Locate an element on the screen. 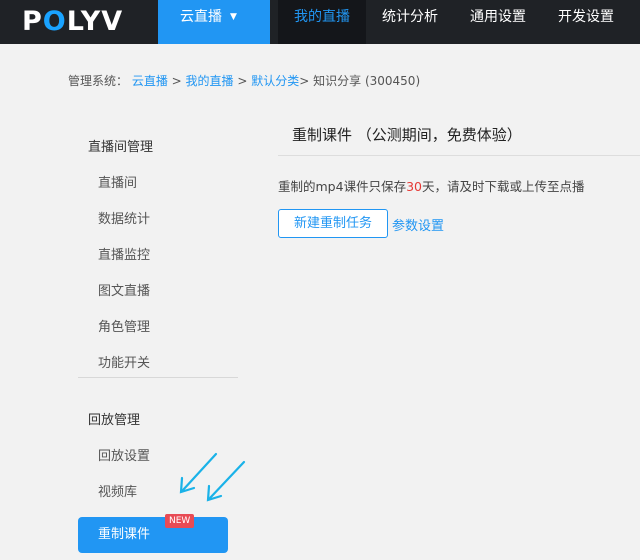 The width and height of the screenshot is (640, 560). notice-text-before: 重制的mp4课件只保存 is located at coordinates (342, 186).